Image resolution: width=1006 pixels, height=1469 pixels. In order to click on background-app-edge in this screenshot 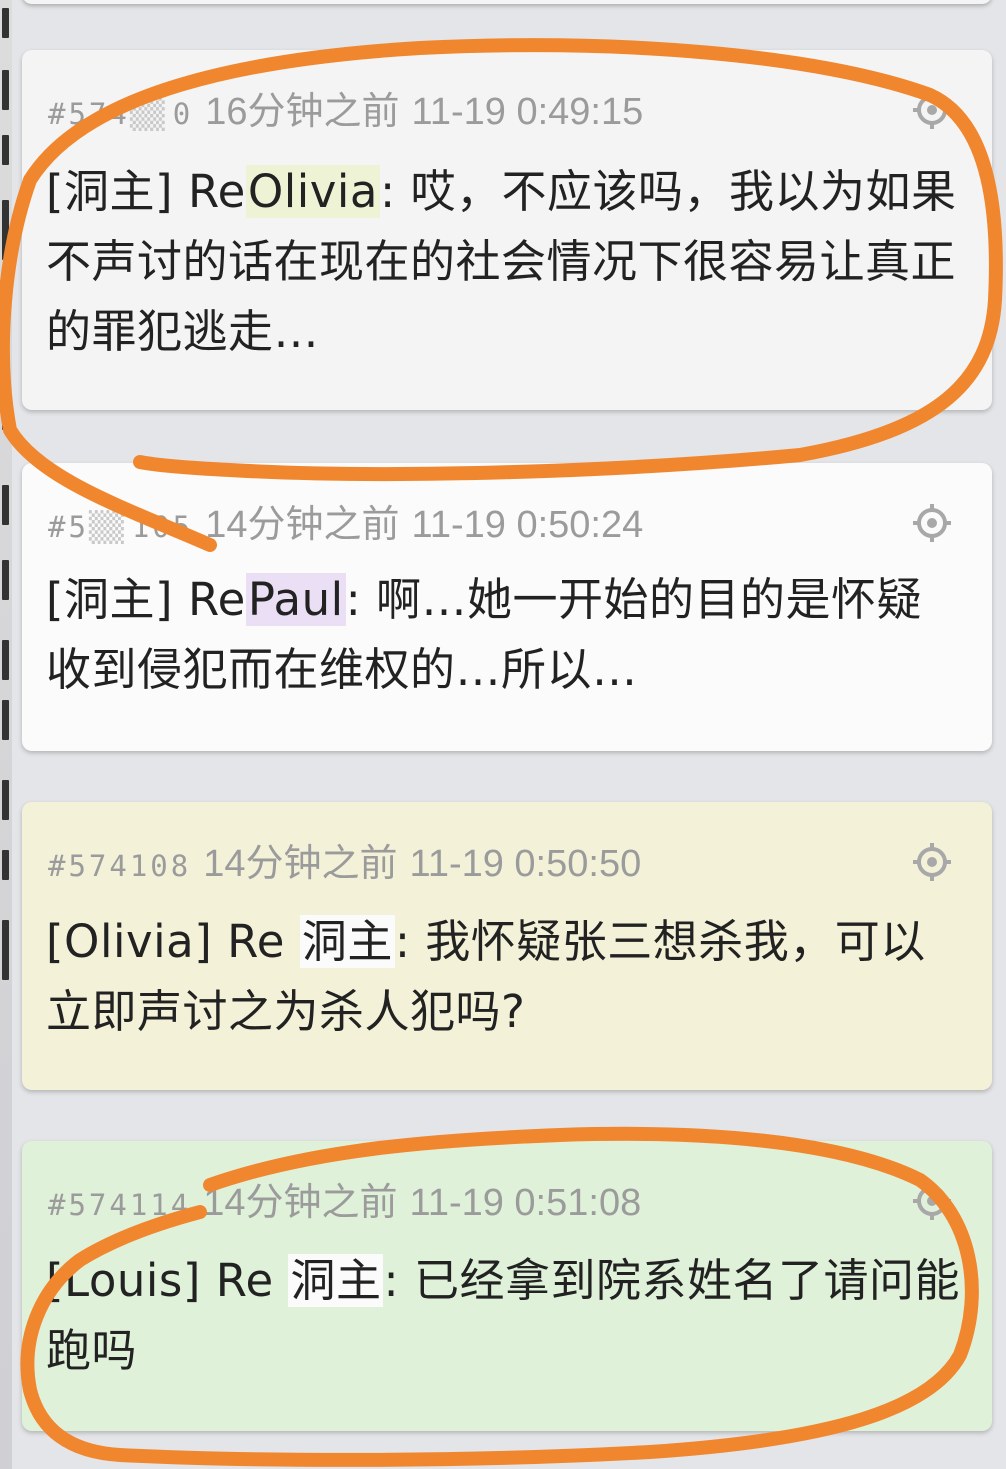, I will do `click(6, 734)`.